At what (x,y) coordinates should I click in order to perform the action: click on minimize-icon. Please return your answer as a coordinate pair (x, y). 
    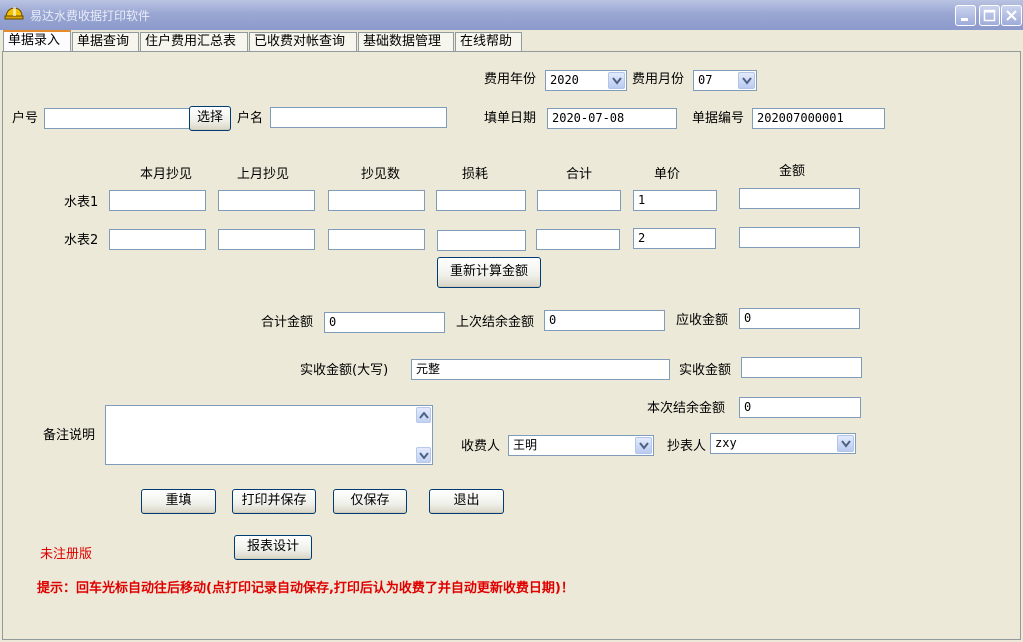
    Looking at the image, I should click on (964, 19).